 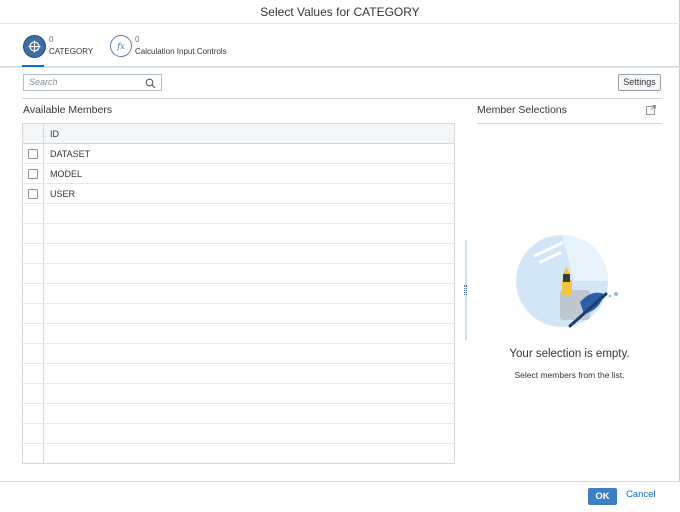 What do you see at coordinates (639, 82) in the screenshot?
I see `settings-button: Settings` at bounding box center [639, 82].